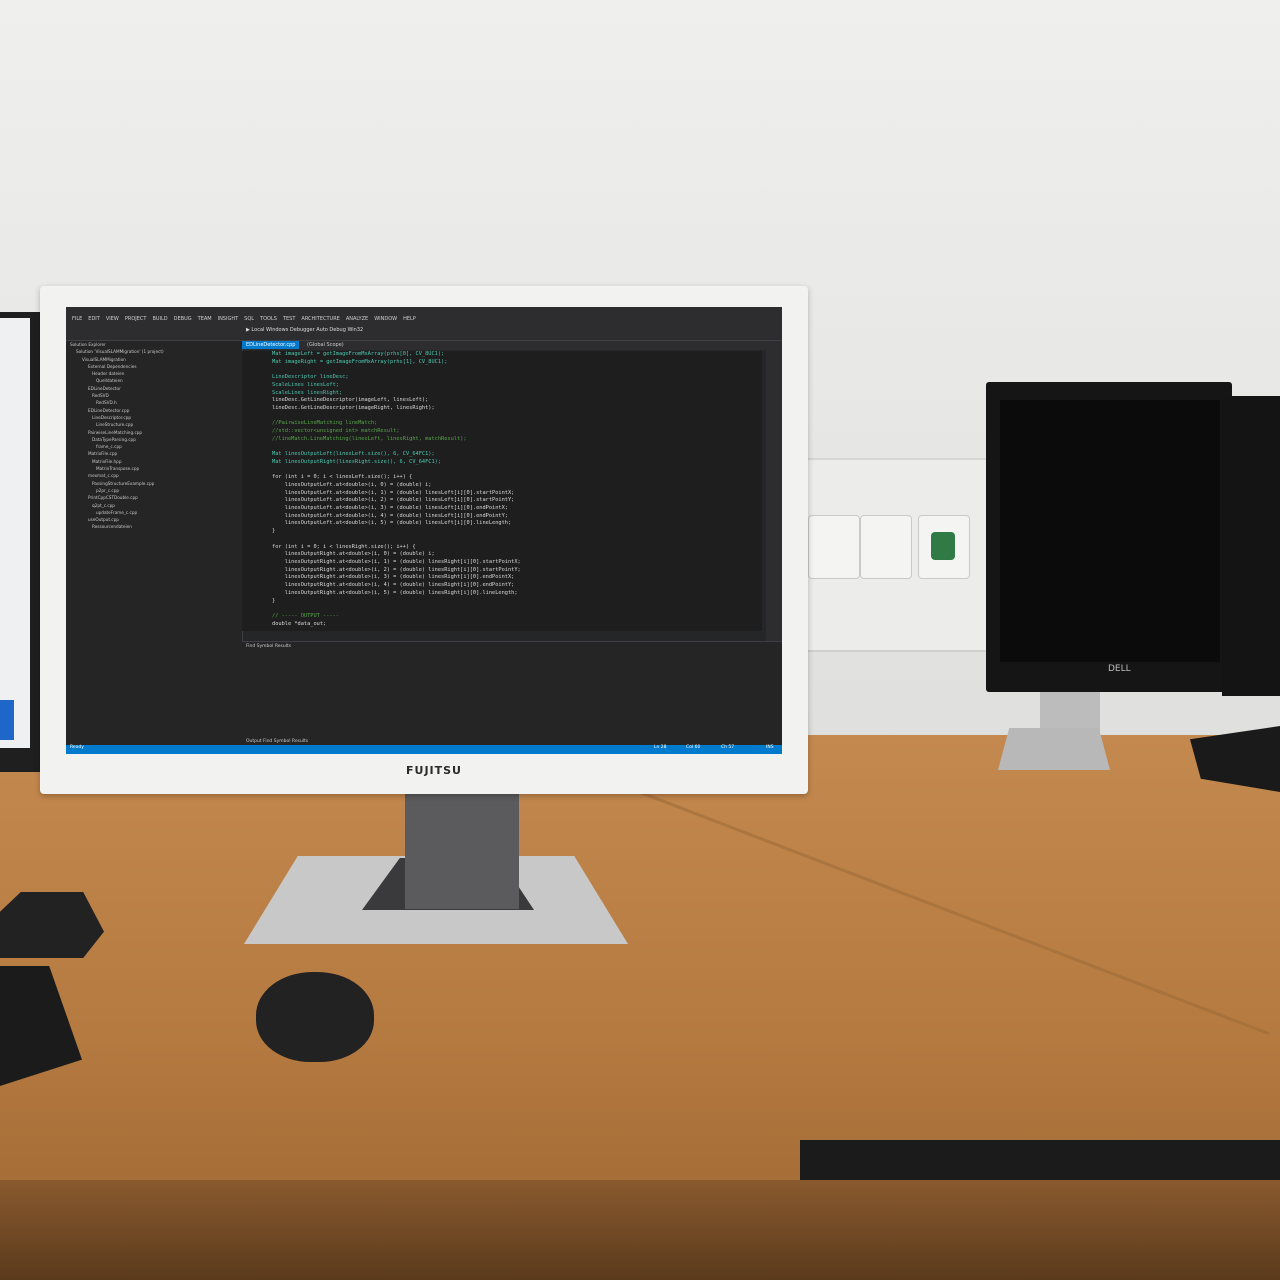 Image resolution: width=1280 pixels, height=1280 pixels. Describe the element at coordinates (154, 453) in the screenshot. I see `solution-item: MatrixFile.cpp` at that location.